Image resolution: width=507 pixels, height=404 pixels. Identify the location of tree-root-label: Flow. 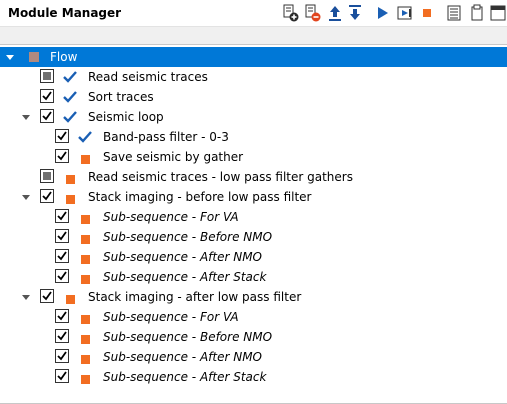
(64, 57).